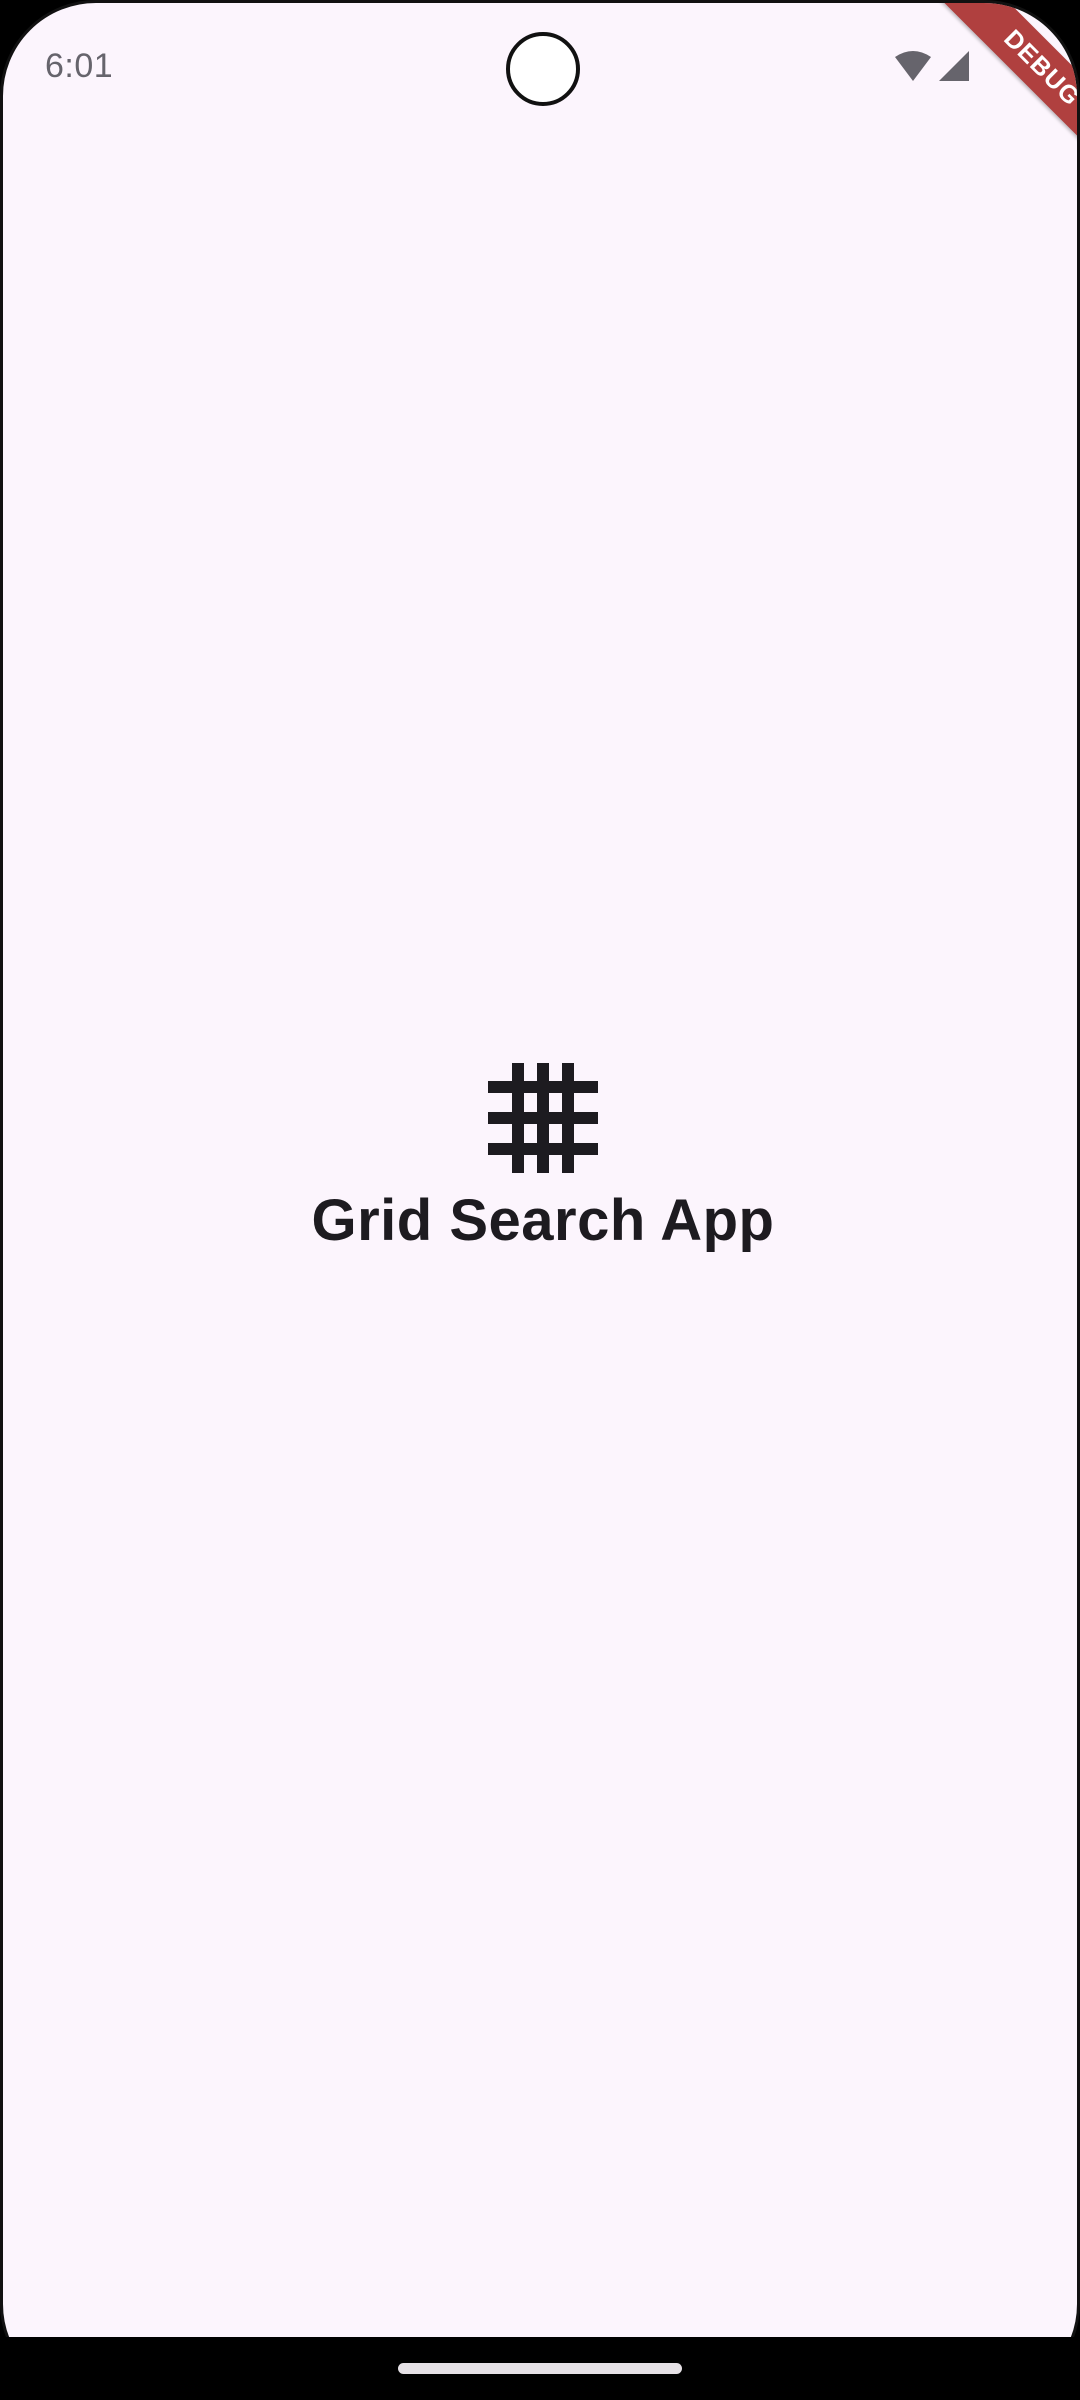  I want to click on status-icons, so click(933, 69).